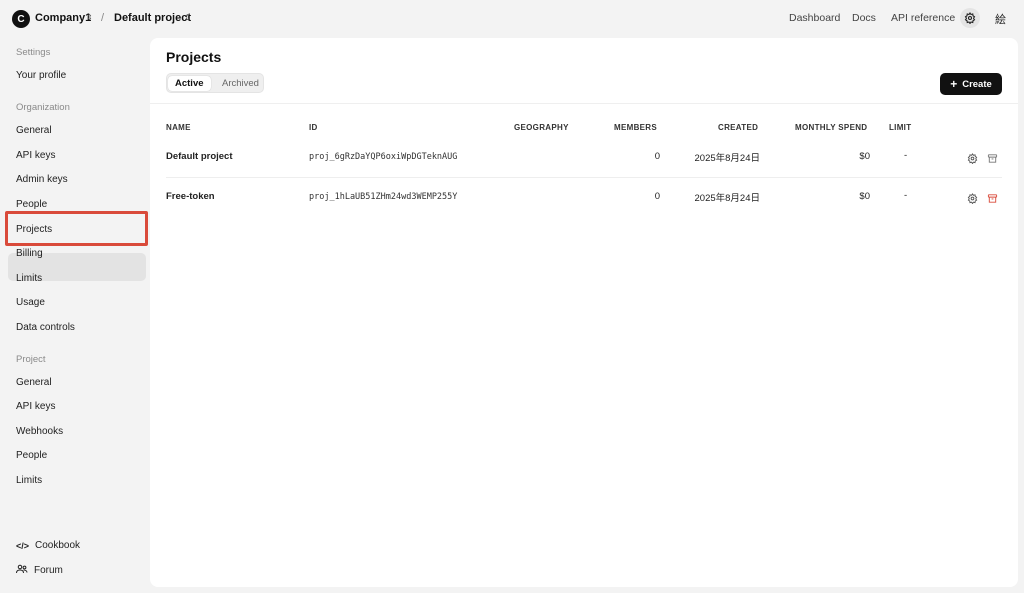 This screenshot has height=593, width=1024. I want to click on sidebar-section-settings: Settings, so click(33, 52).